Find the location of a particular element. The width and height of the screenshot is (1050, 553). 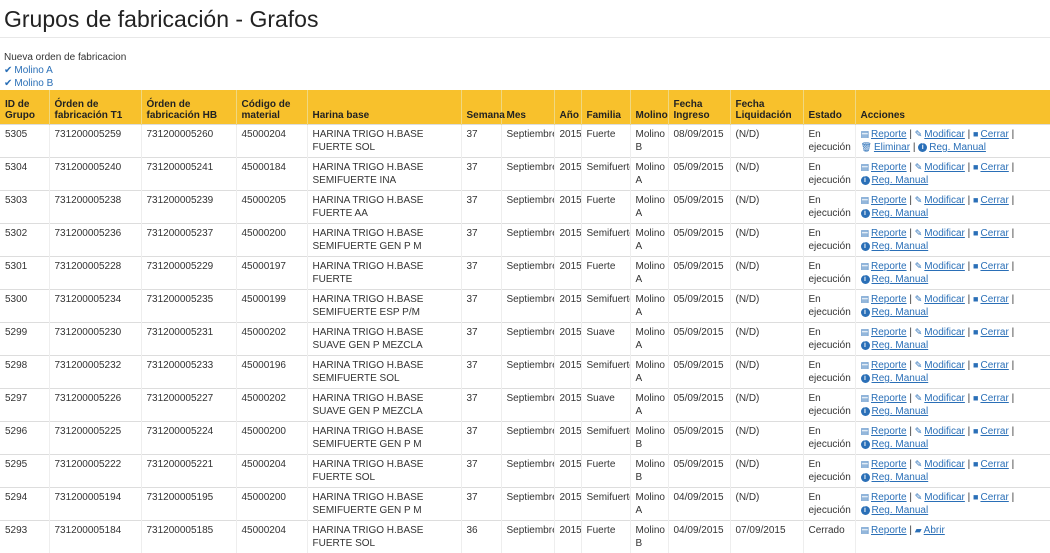

column-header-liquidacion: Fecha Liquidación is located at coordinates (766, 107).